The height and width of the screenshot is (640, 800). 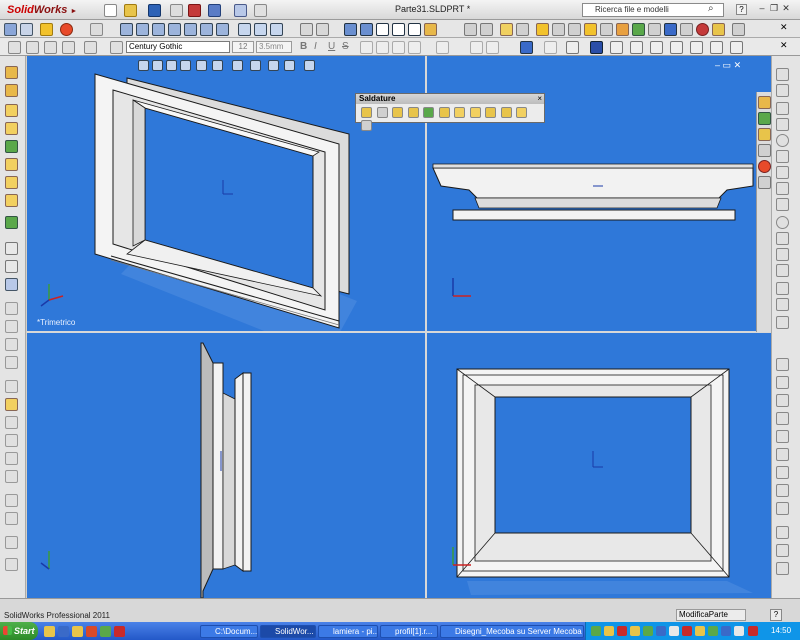 What do you see at coordinates (782, 156) in the screenshot?
I see `slot-icon` at bounding box center [782, 156].